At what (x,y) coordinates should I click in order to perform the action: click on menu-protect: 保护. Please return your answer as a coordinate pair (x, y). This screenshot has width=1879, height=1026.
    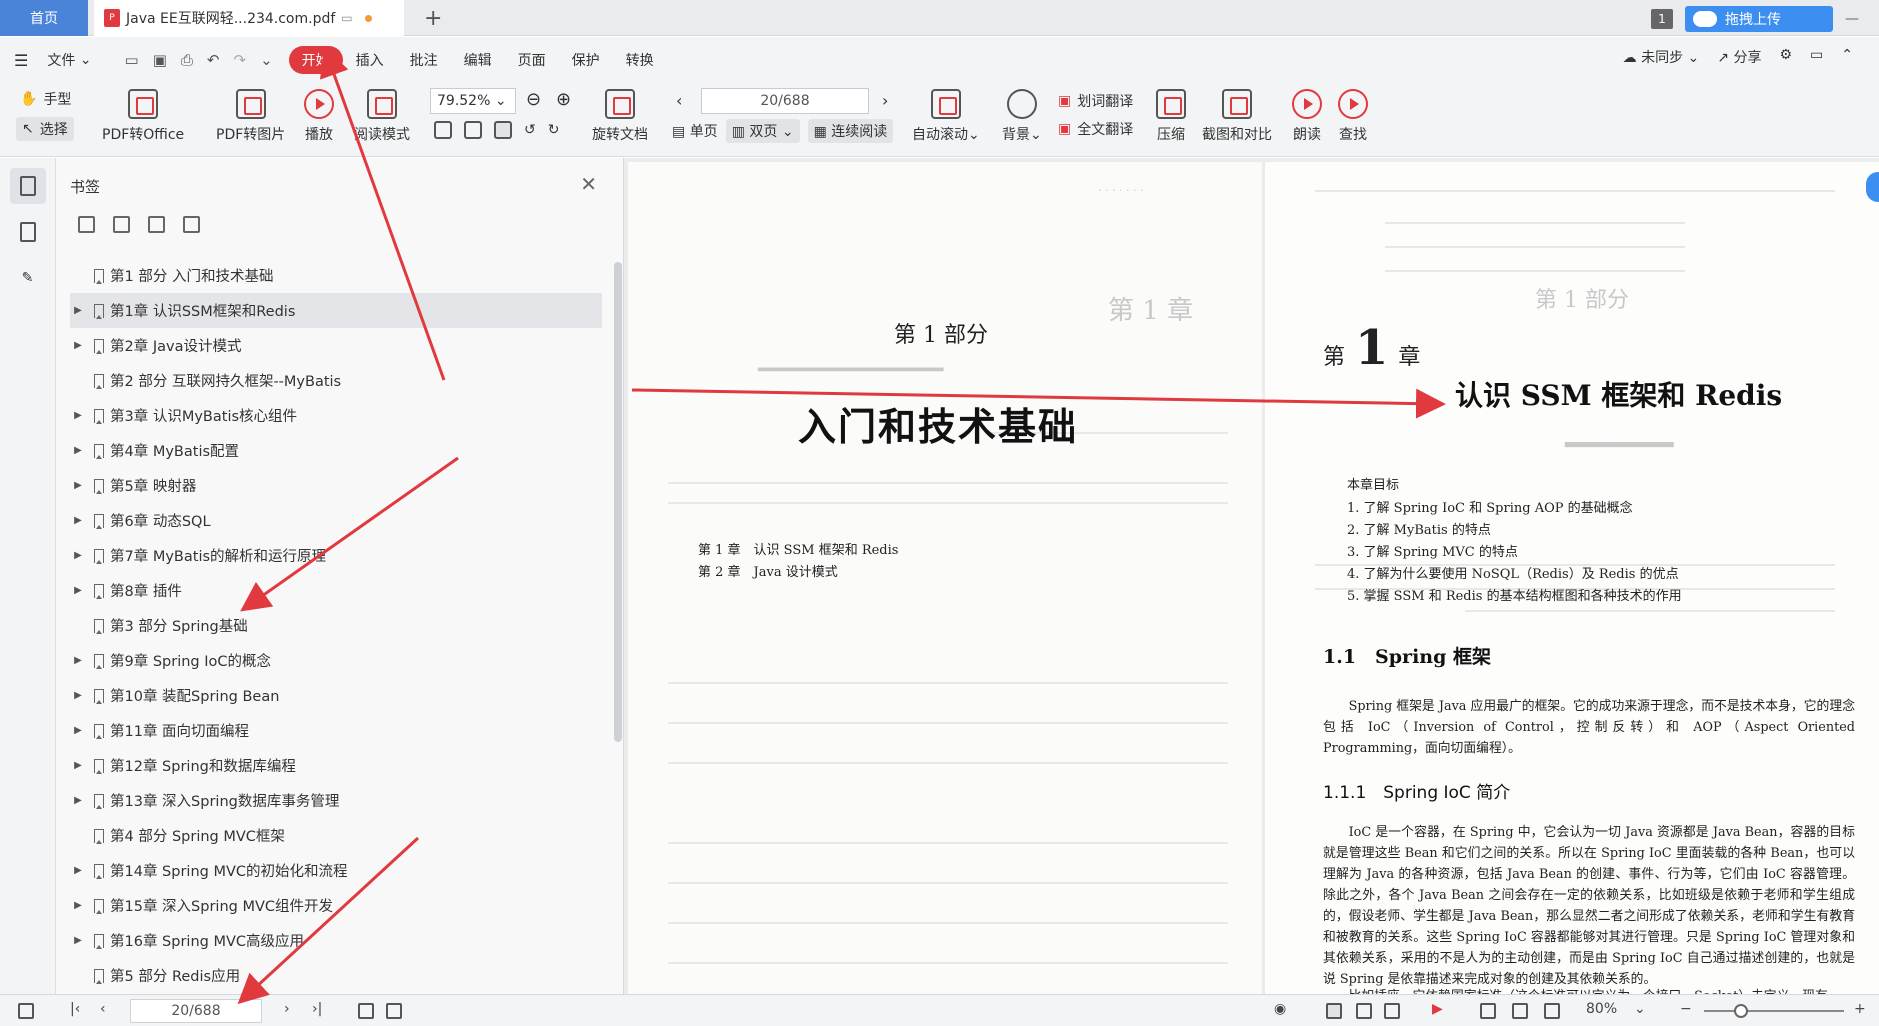
    Looking at the image, I should click on (586, 60).